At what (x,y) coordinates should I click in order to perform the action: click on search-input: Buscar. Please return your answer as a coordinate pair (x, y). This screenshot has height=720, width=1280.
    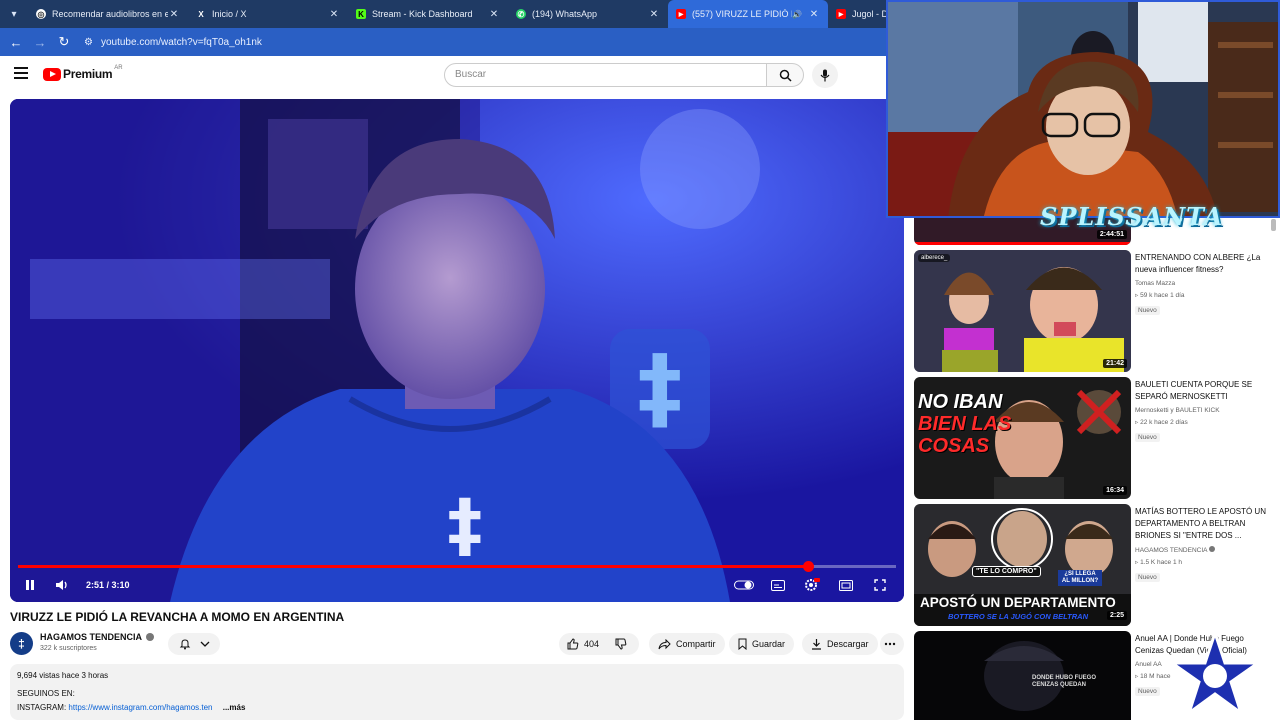
    Looking at the image, I should click on (605, 75).